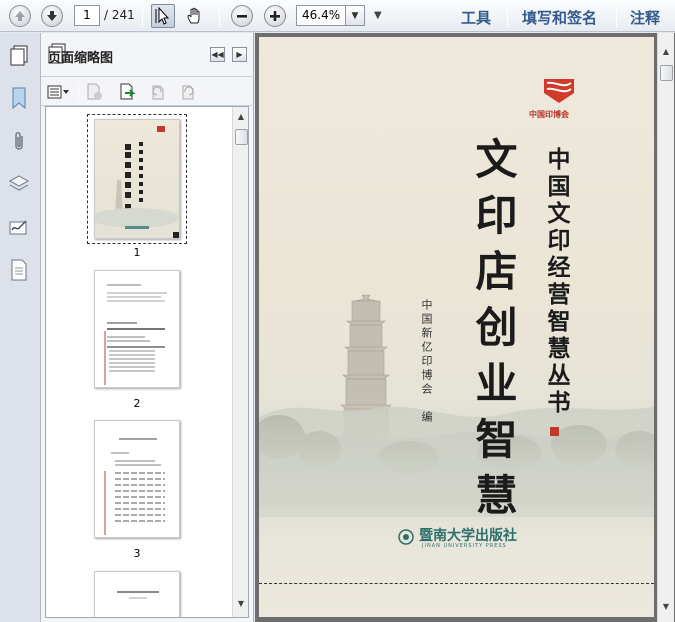  I want to click on delete-page-icon, so click(94, 91).